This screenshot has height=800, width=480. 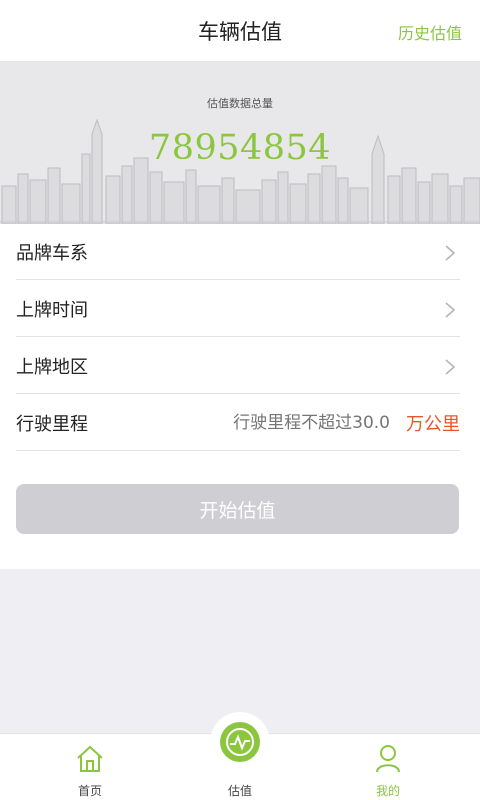 I want to click on registration-time-label: 上牌时间, so click(x=52, y=310).